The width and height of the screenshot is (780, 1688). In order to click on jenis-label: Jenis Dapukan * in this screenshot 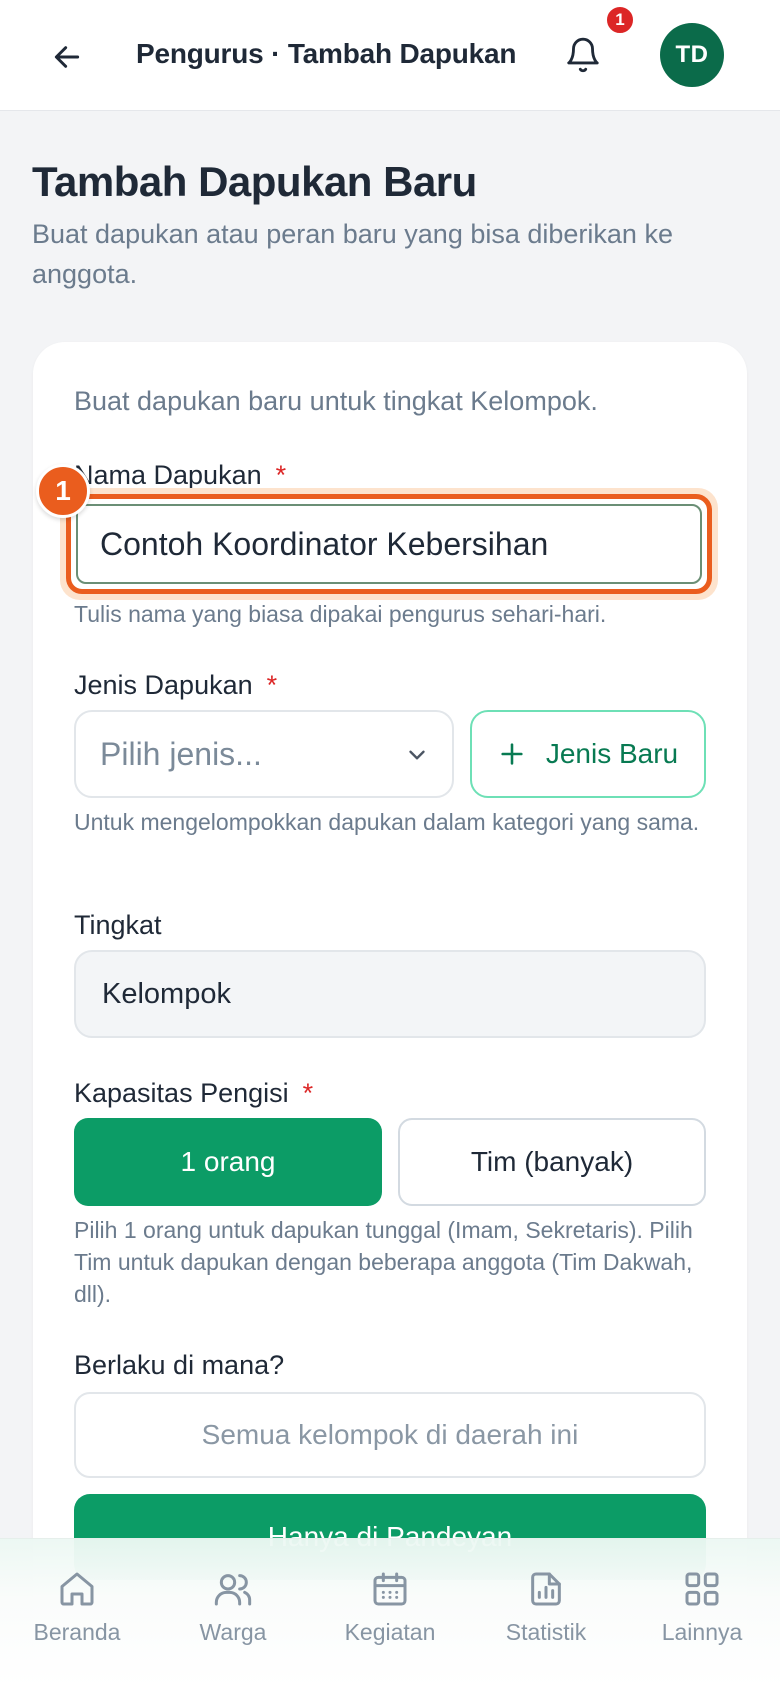, I will do `click(175, 685)`.